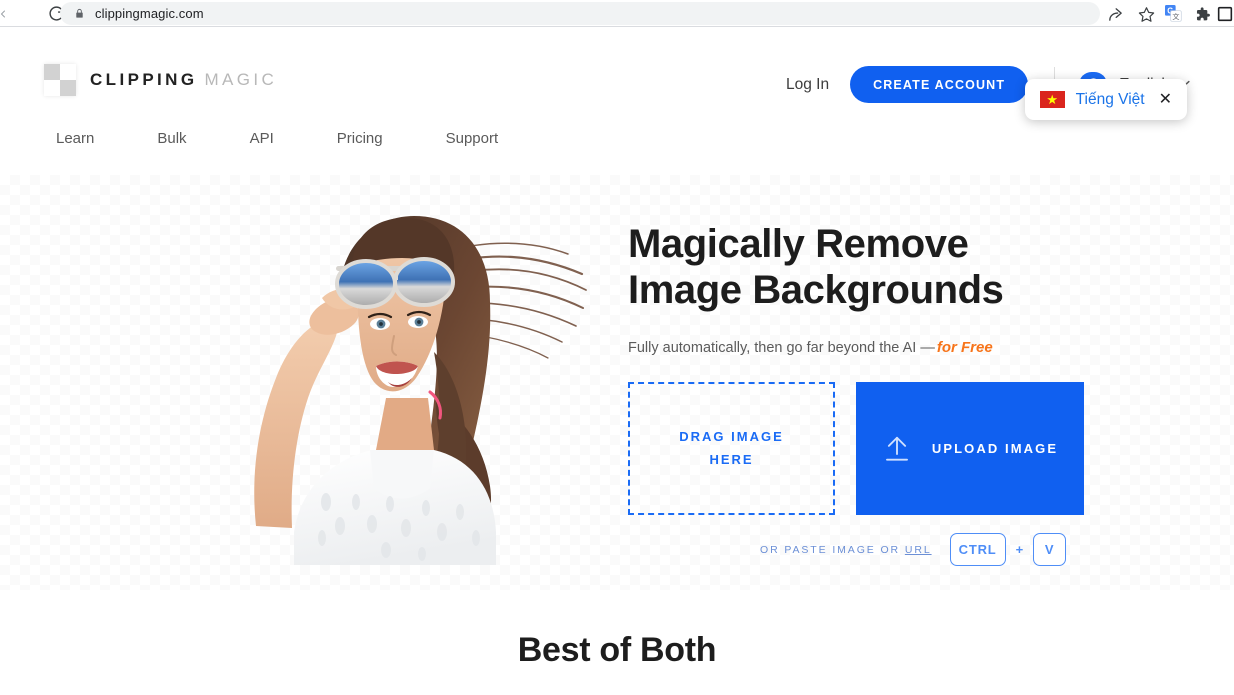 Image resolution: width=1234 pixels, height=695 pixels. Describe the element at coordinates (896, 448) in the screenshot. I see `upload-arrow-icon` at that location.